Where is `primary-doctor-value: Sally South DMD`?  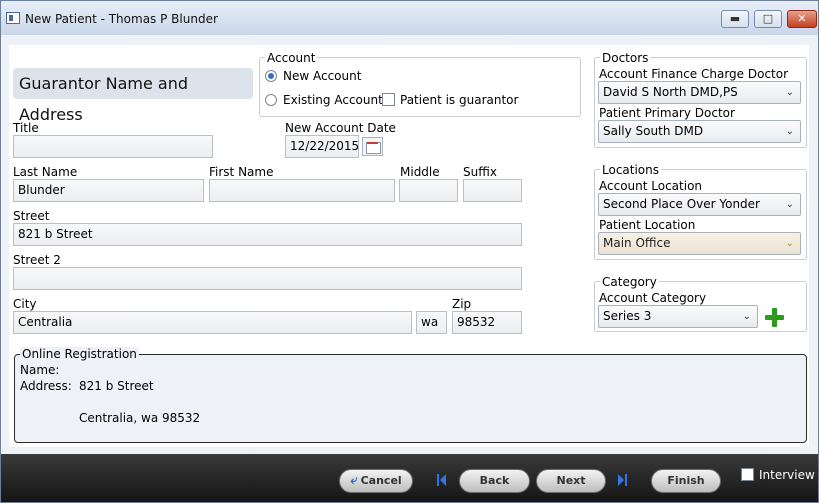
primary-doctor-value: Sally South DMD is located at coordinates (653, 131).